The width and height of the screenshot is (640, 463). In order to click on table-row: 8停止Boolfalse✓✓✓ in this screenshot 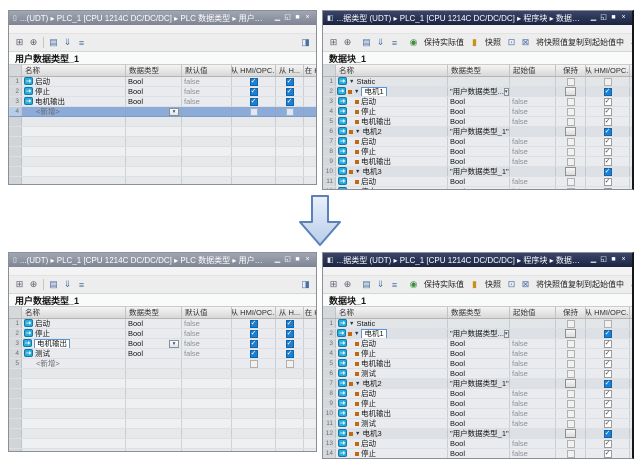, I will do `click(477, 152)`.